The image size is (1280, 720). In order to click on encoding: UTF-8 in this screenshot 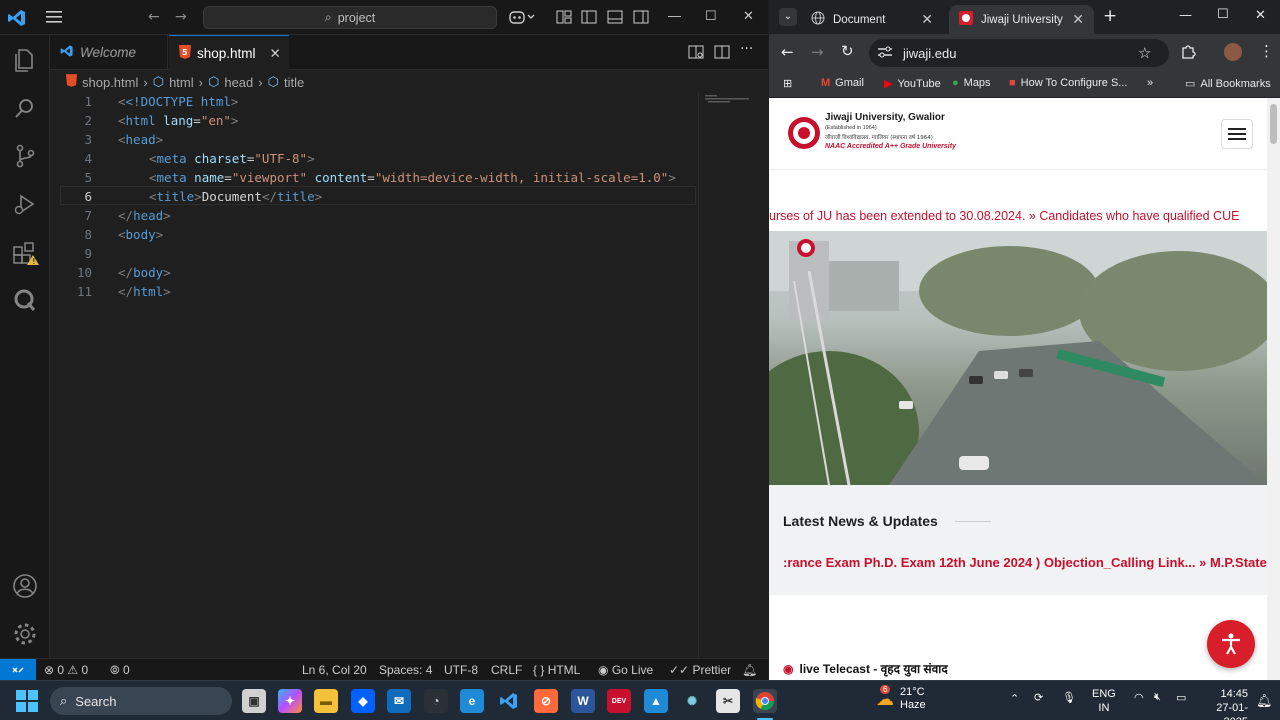, I will do `click(461, 670)`.